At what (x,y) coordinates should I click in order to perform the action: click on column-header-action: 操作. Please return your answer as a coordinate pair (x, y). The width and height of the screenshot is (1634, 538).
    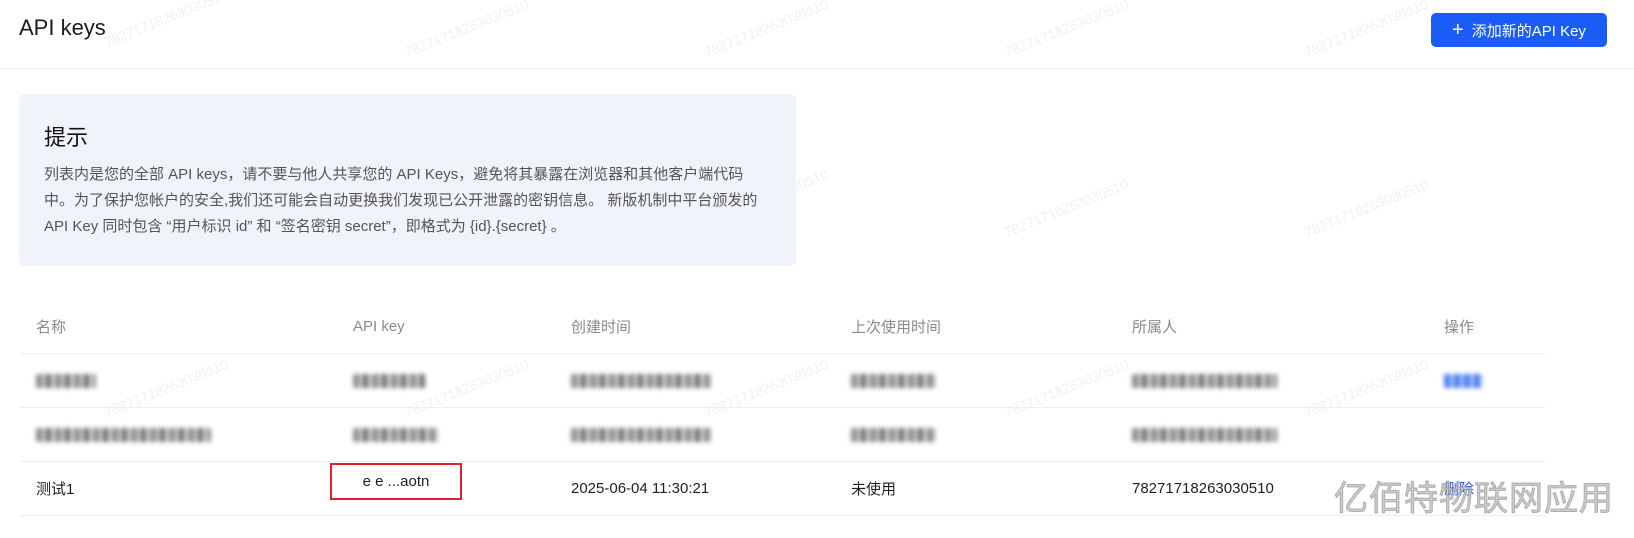
    Looking at the image, I should click on (1459, 327).